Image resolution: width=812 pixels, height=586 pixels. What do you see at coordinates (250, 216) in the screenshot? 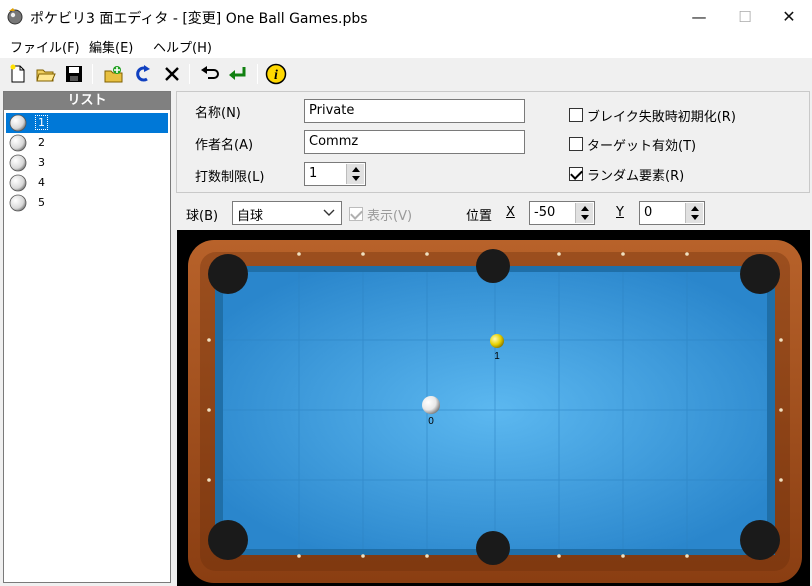
I see `ball-select-value: 自球` at bounding box center [250, 216].